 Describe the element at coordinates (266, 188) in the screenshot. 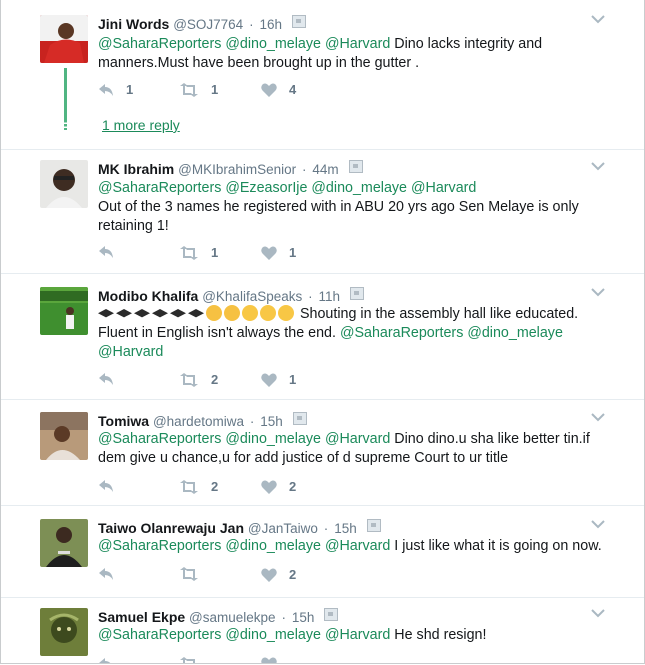

I see `mention-link: @EzeasorIje` at that location.